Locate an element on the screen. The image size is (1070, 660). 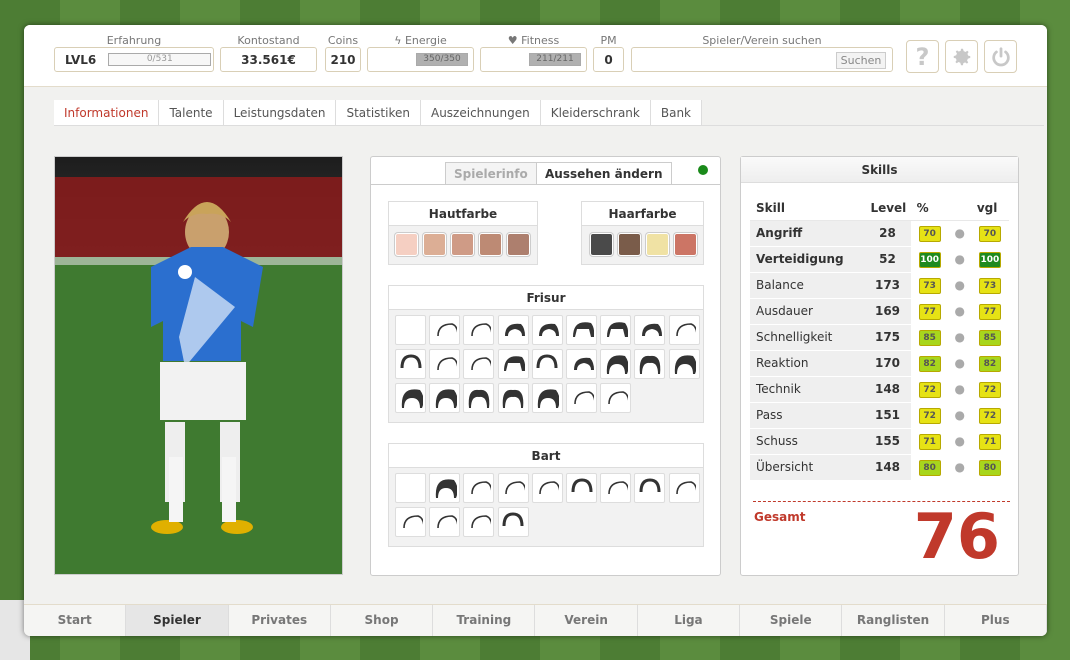
skill-level: 28 is located at coordinates (887, 233).